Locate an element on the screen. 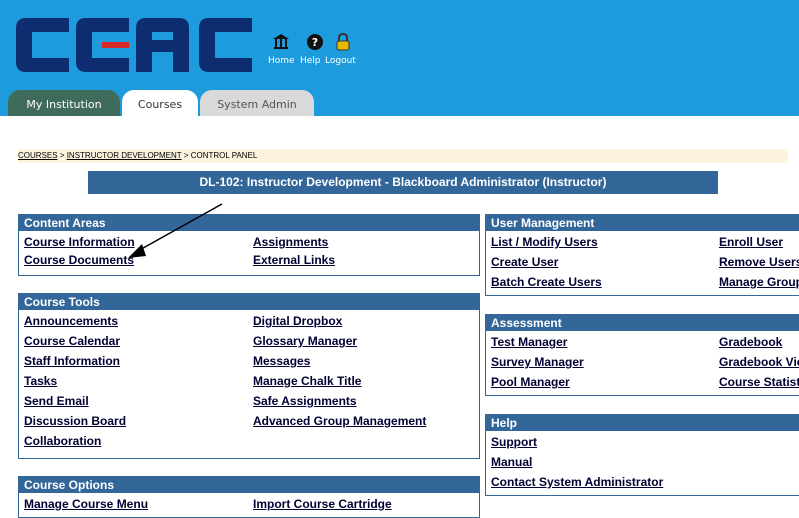 This screenshot has height=518, width=799. panel-title: Course Options is located at coordinates (249, 485).